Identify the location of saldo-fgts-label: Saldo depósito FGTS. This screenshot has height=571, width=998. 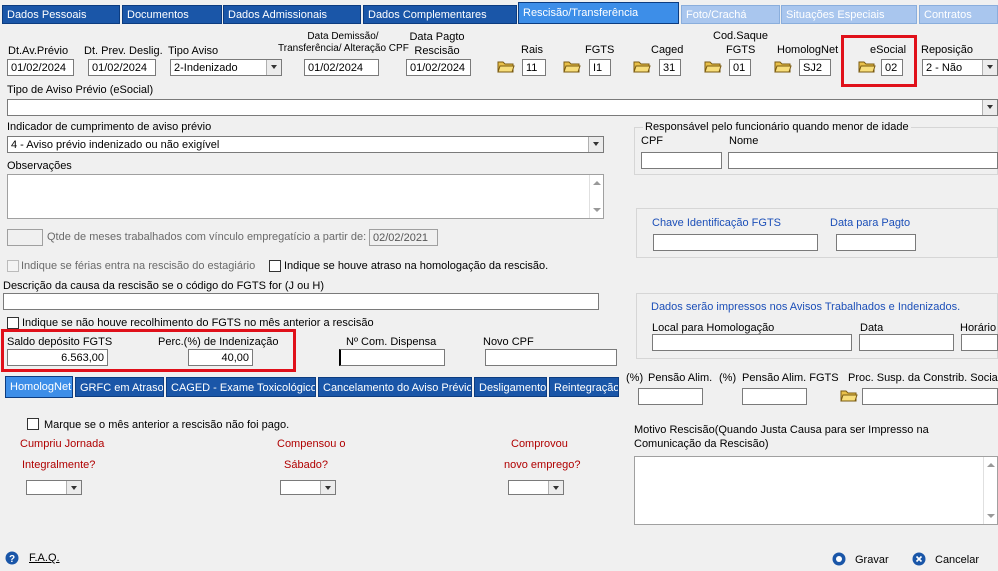
(60, 342).